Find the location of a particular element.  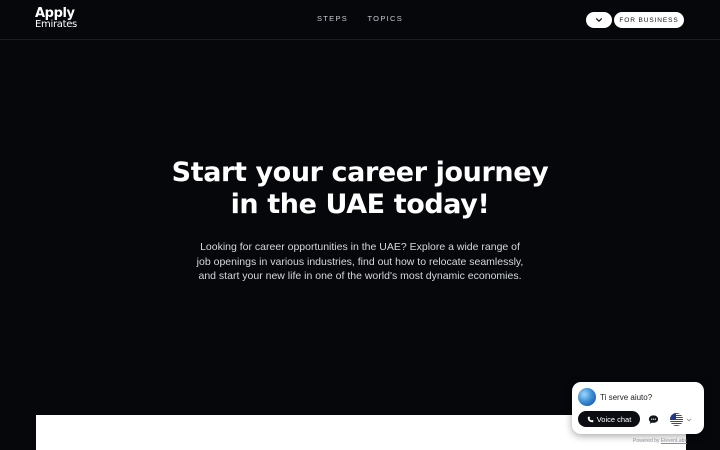

hero-title-line-2: in the UAE today! is located at coordinates (360, 204).